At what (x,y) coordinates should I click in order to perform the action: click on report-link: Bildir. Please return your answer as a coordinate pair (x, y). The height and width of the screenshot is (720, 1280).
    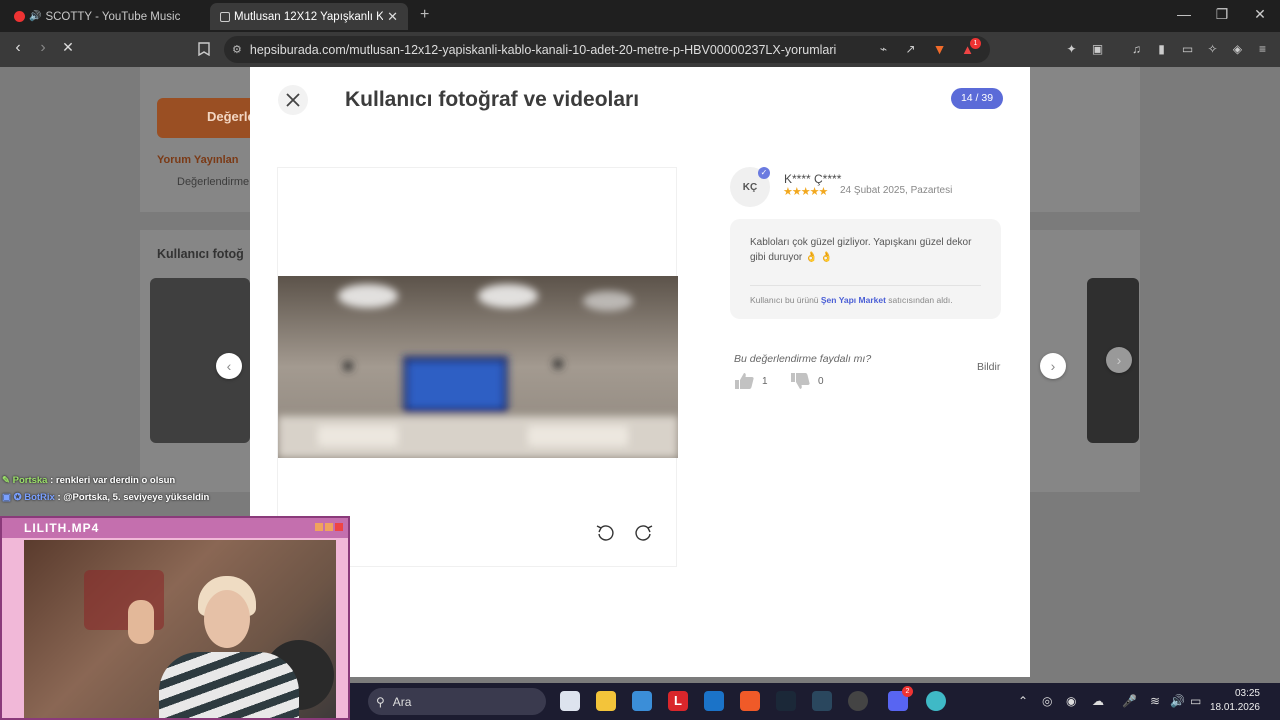
    Looking at the image, I should click on (988, 367).